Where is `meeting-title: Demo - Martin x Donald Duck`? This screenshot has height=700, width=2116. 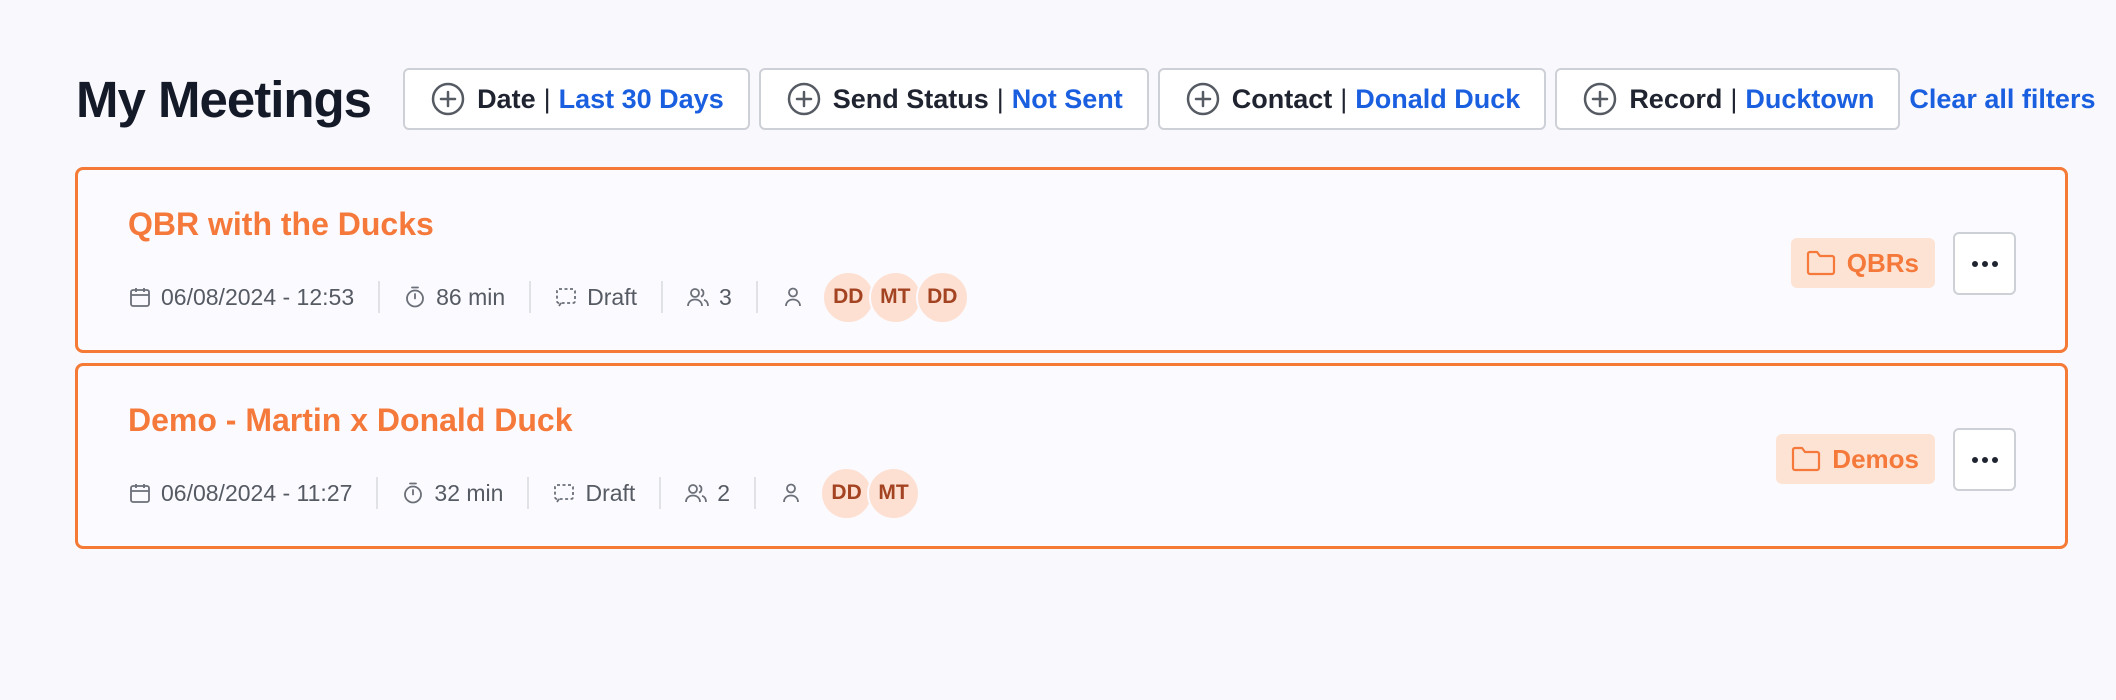 meeting-title: Demo - Martin x Donald Duck is located at coordinates (350, 420).